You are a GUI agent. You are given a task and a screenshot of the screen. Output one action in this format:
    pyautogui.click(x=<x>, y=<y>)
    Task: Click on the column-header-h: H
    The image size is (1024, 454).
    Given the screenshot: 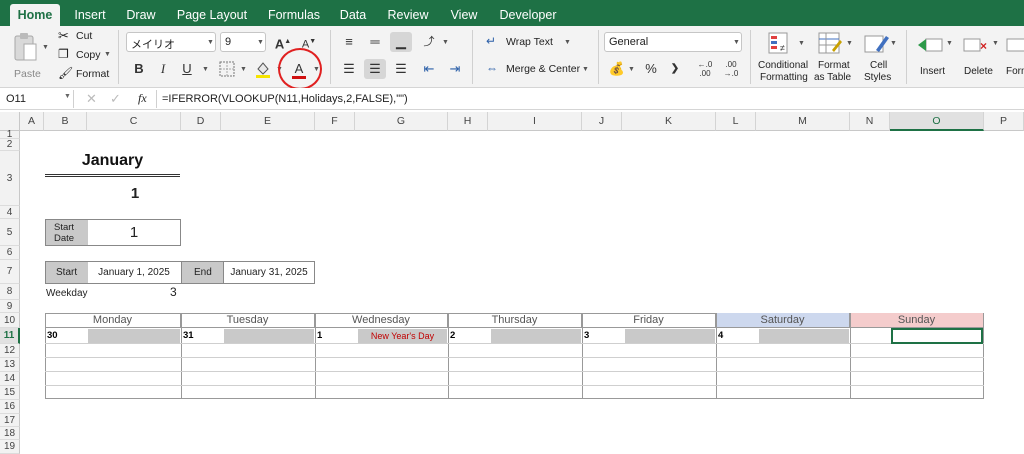 What is the action you would take?
    pyautogui.click(x=468, y=121)
    